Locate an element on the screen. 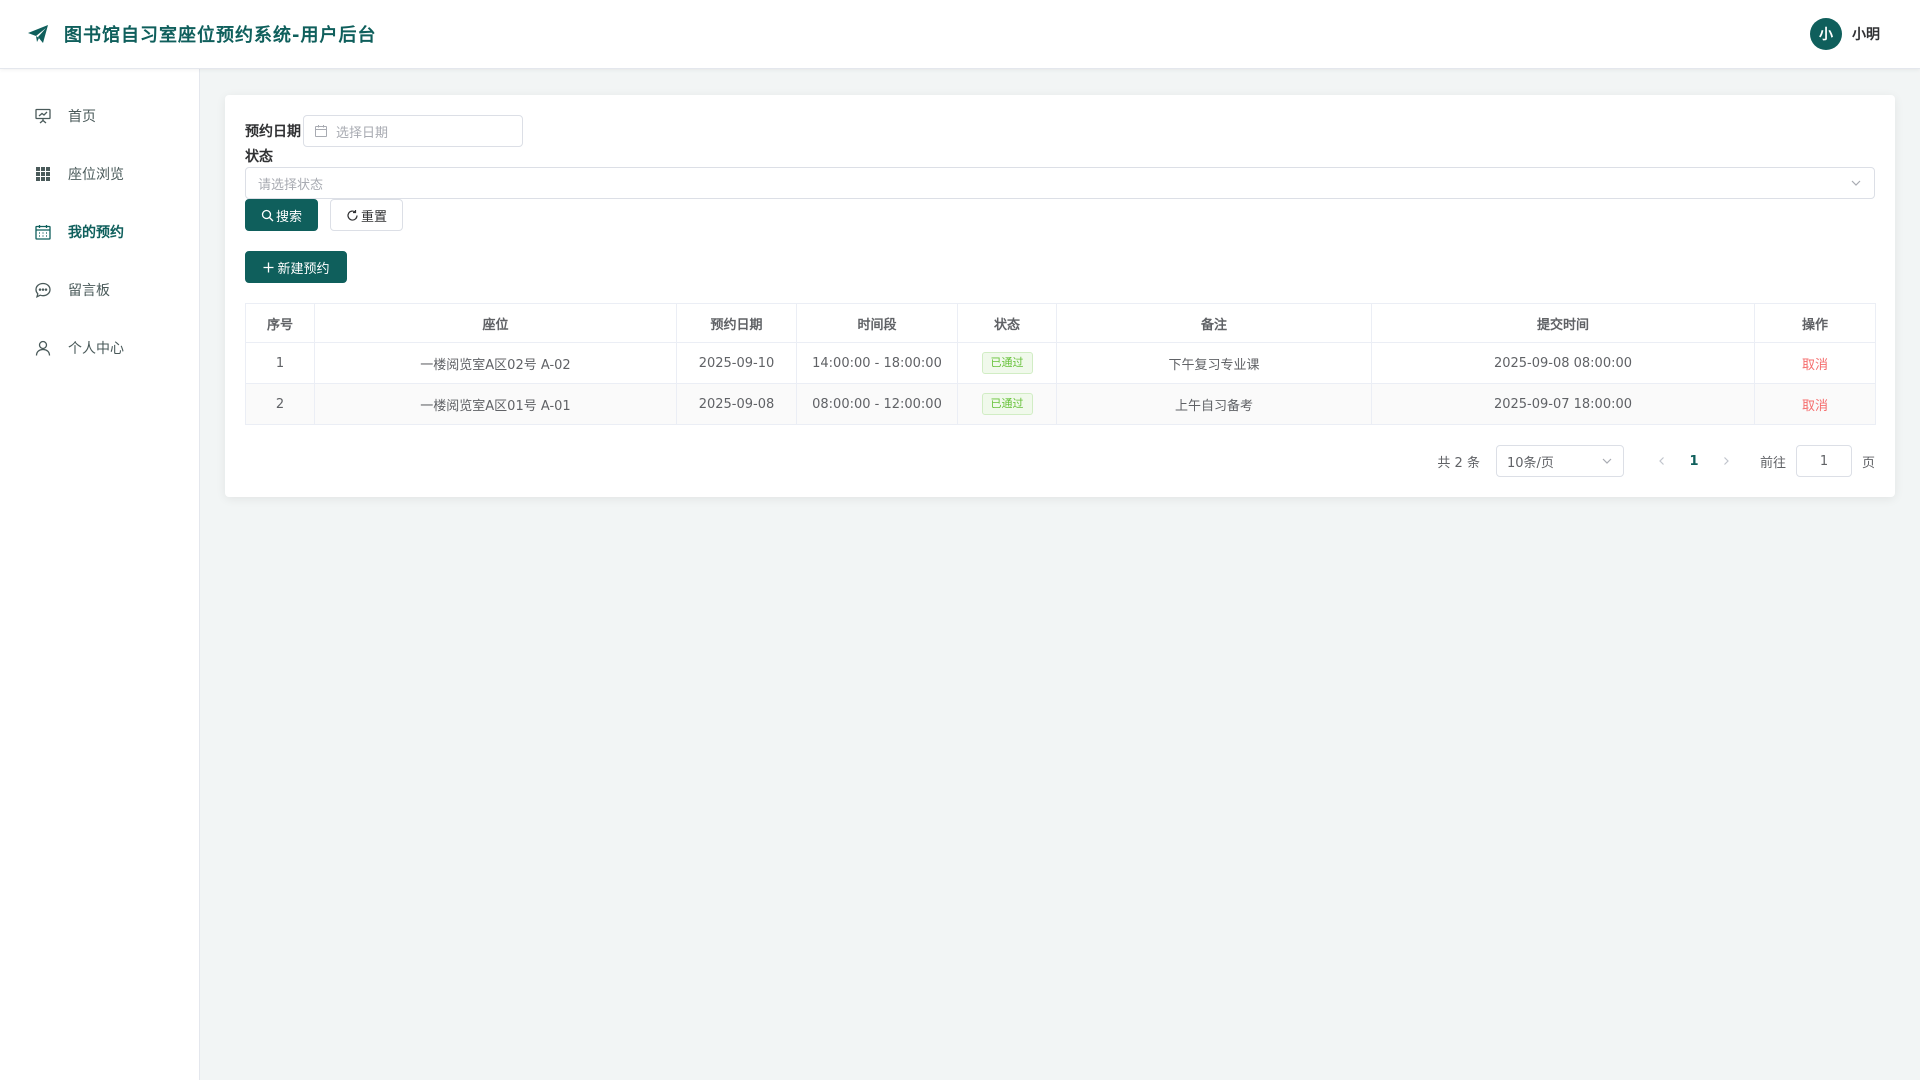 The width and height of the screenshot is (1920, 1080). paper-plane-icon is located at coordinates (38, 34).